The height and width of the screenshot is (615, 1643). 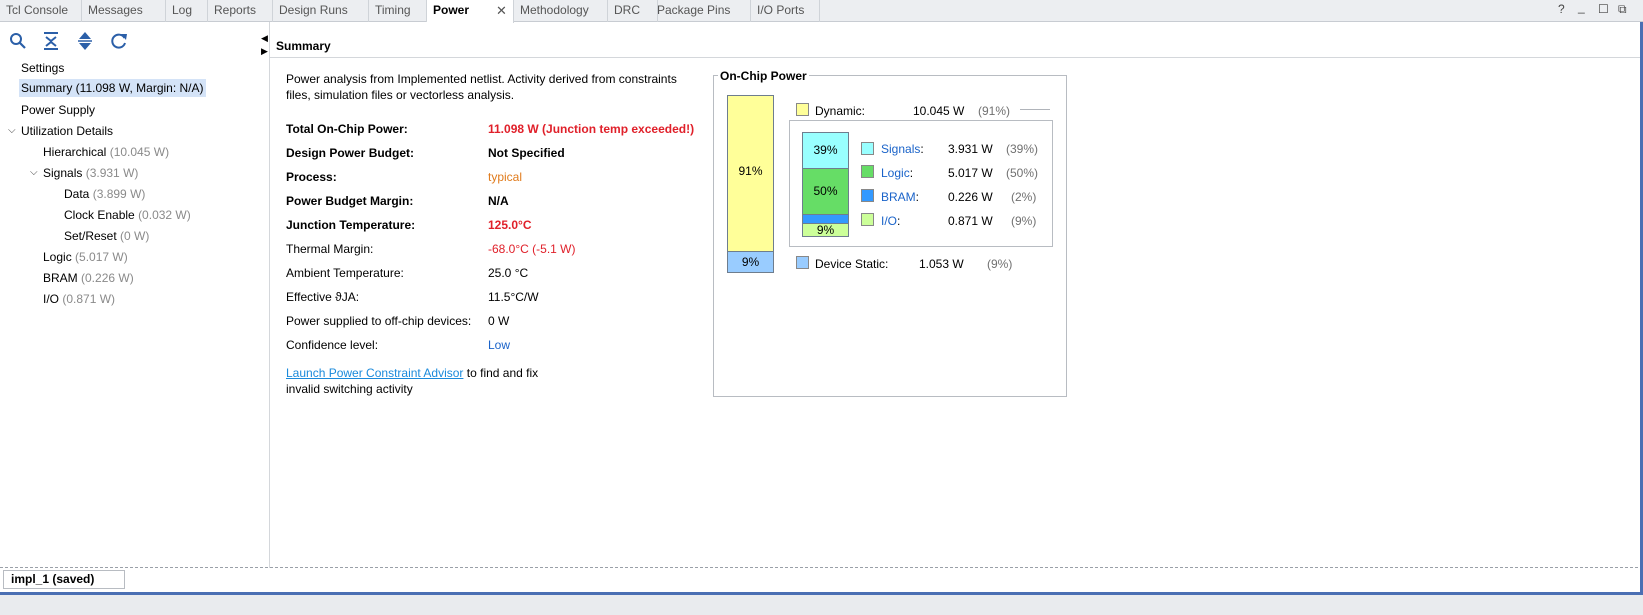 What do you see at coordinates (785, 11) in the screenshot?
I see `tab-io-ports: I/O Ports` at bounding box center [785, 11].